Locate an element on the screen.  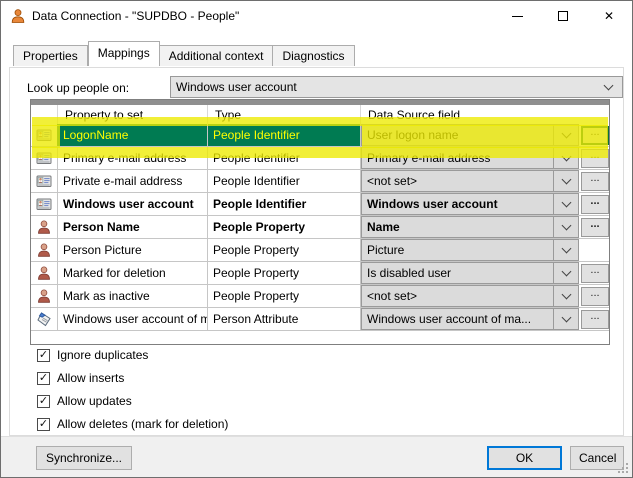
maximize-button is located at coordinates (563, 16).